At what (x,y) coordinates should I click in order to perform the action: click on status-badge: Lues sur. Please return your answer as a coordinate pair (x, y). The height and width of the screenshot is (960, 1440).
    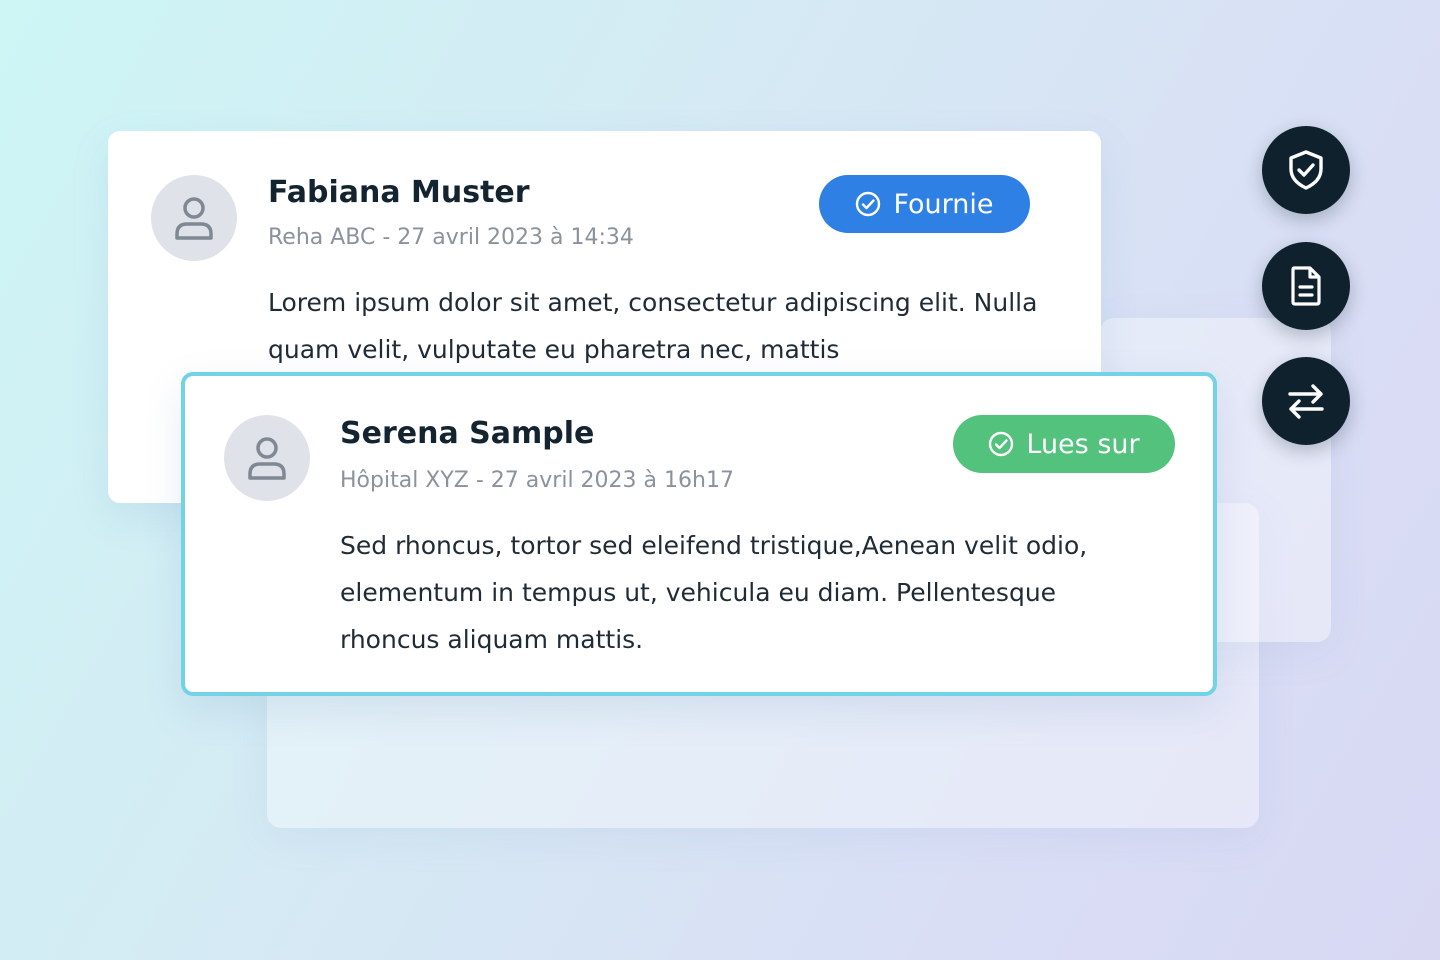
    Looking at the image, I should click on (1064, 444).